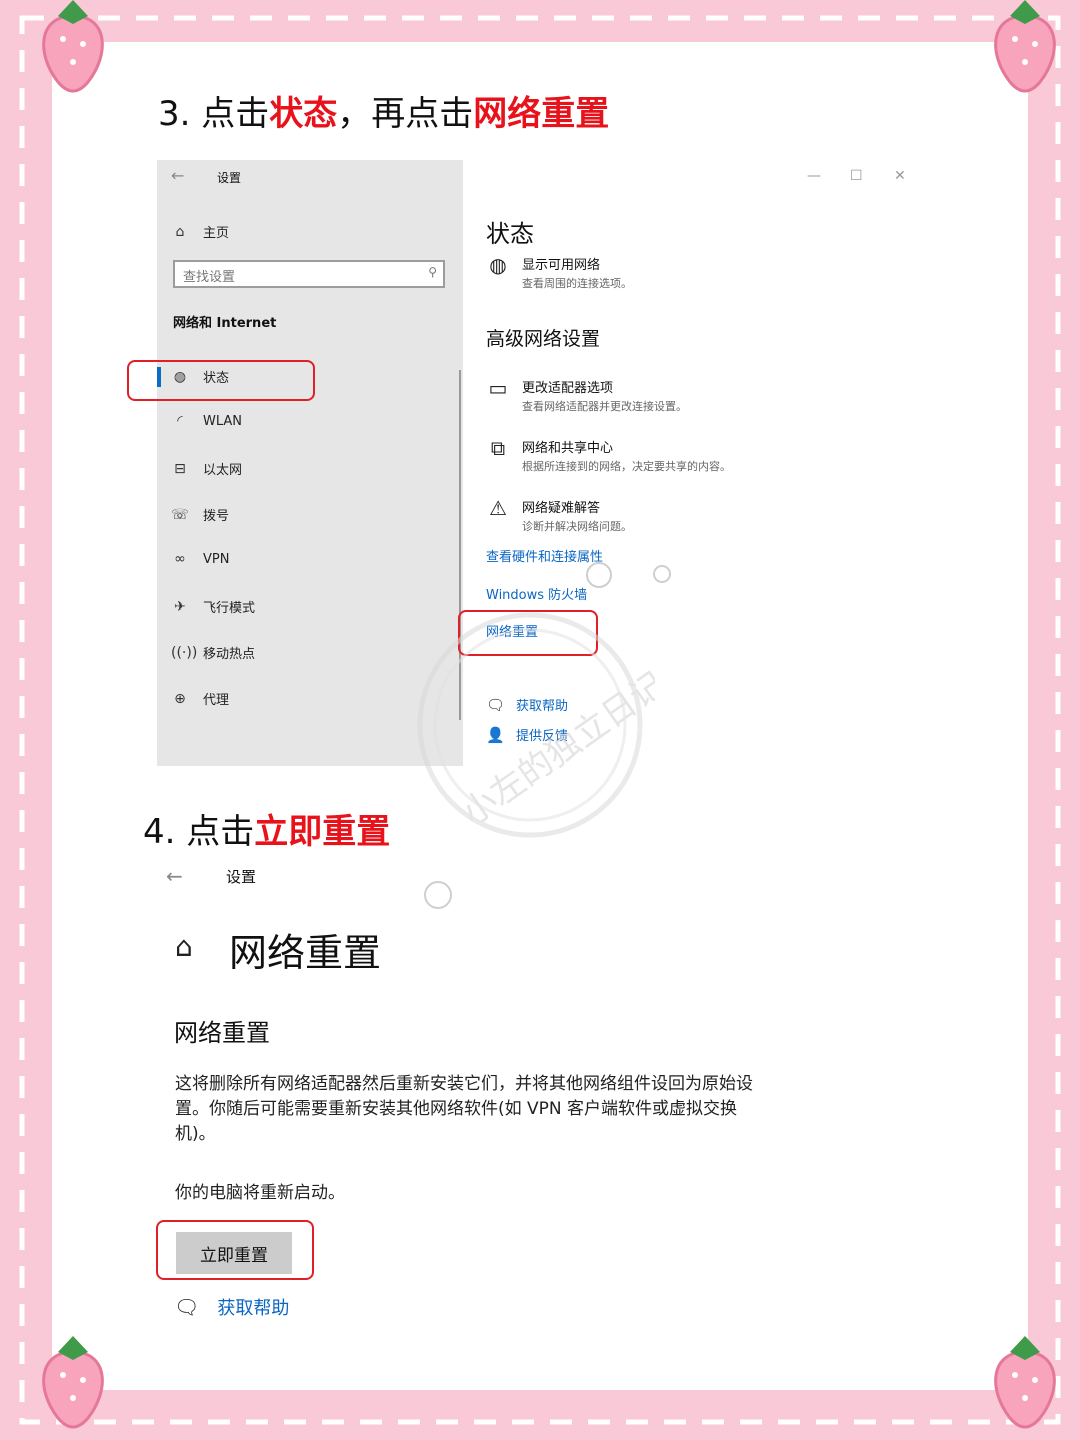 This screenshot has height=1440, width=1080. Describe the element at coordinates (180, 468) in the screenshot. I see `ethernet-icon: ⊟` at that location.